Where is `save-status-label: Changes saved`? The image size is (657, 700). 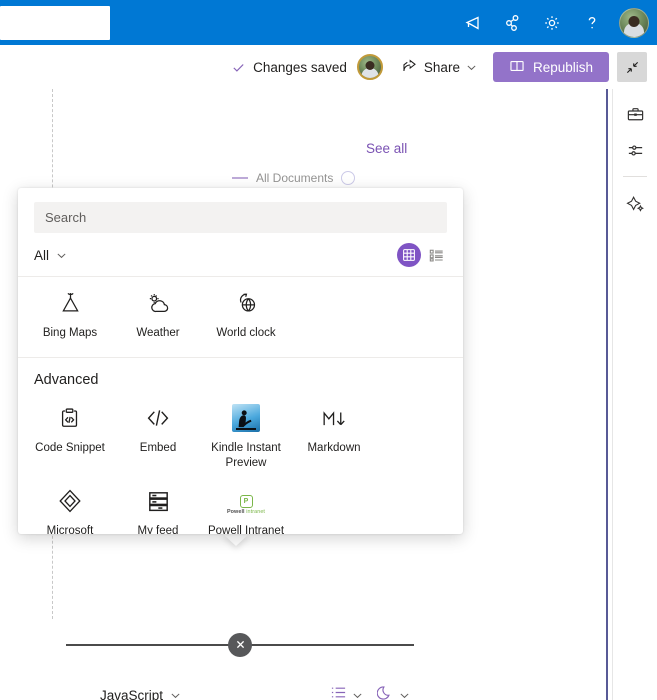 save-status-label: Changes saved is located at coordinates (300, 67).